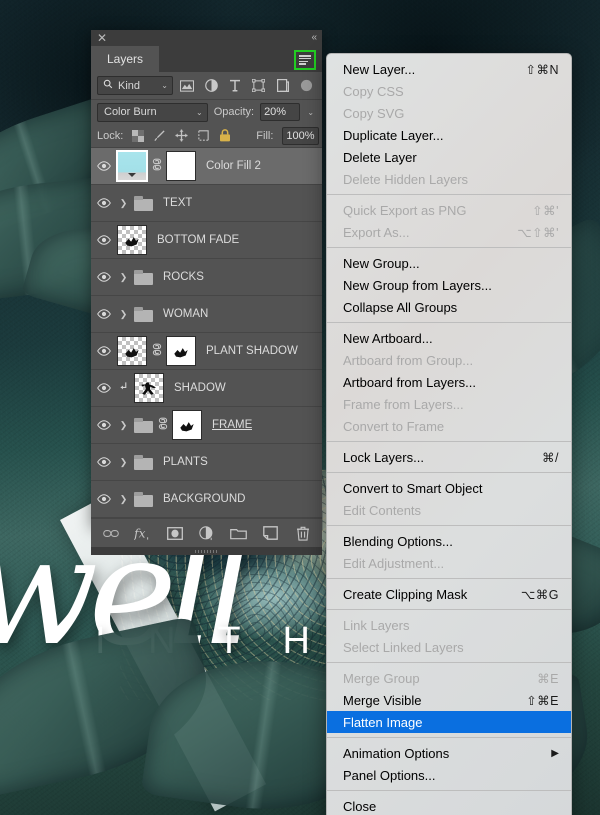 This screenshot has height=815, width=600. Describe the element at coordinates (233, 166) in the screenshot. I see `layer-name: Color Fill 2` at that location.